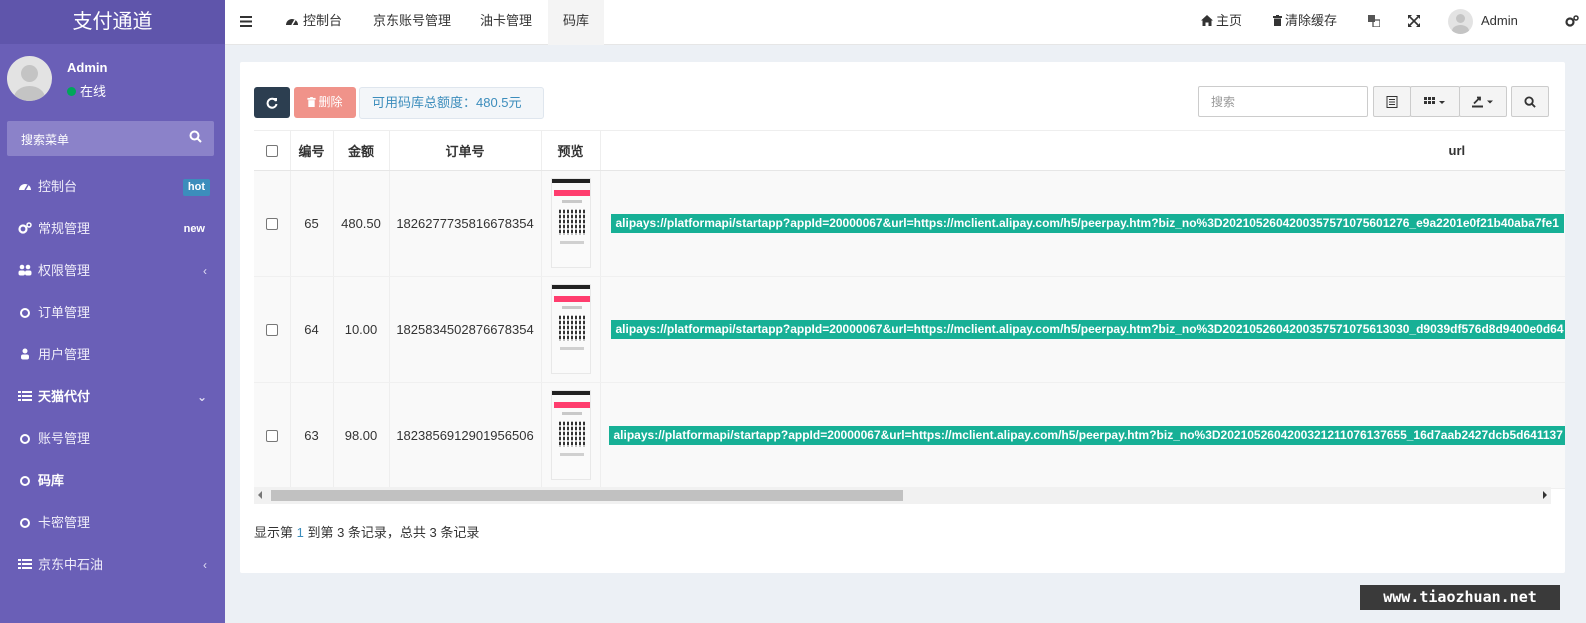  I want to click on delete-label: 删除, so click(330, 102).